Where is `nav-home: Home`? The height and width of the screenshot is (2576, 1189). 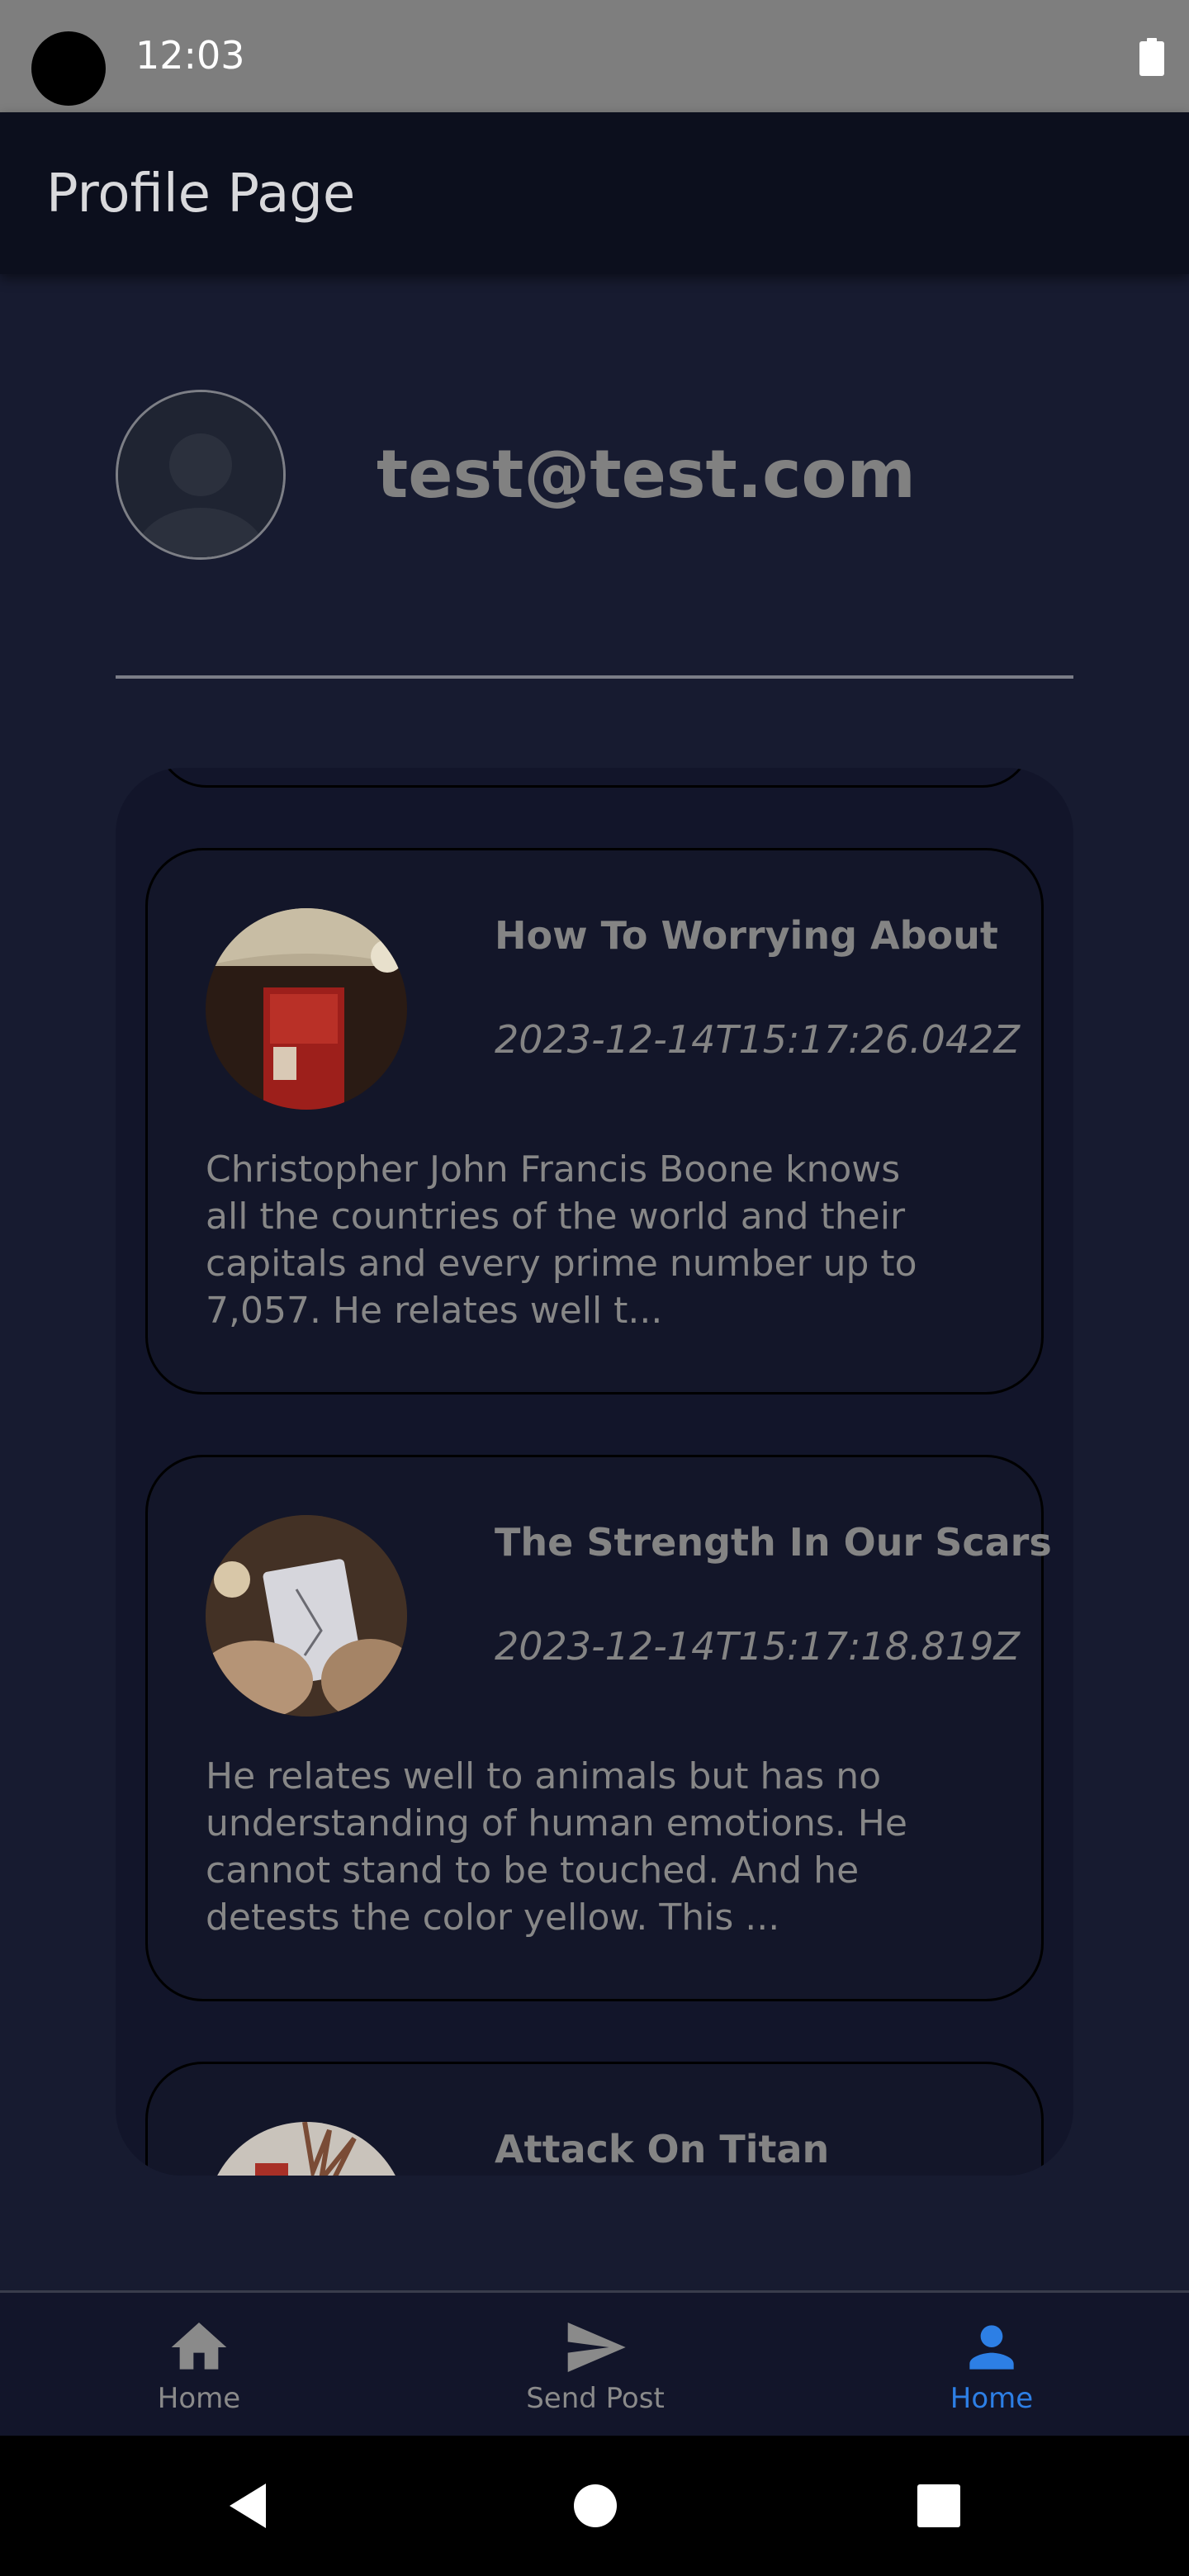 nav-home: Home is located at coordinates (199, 2365).